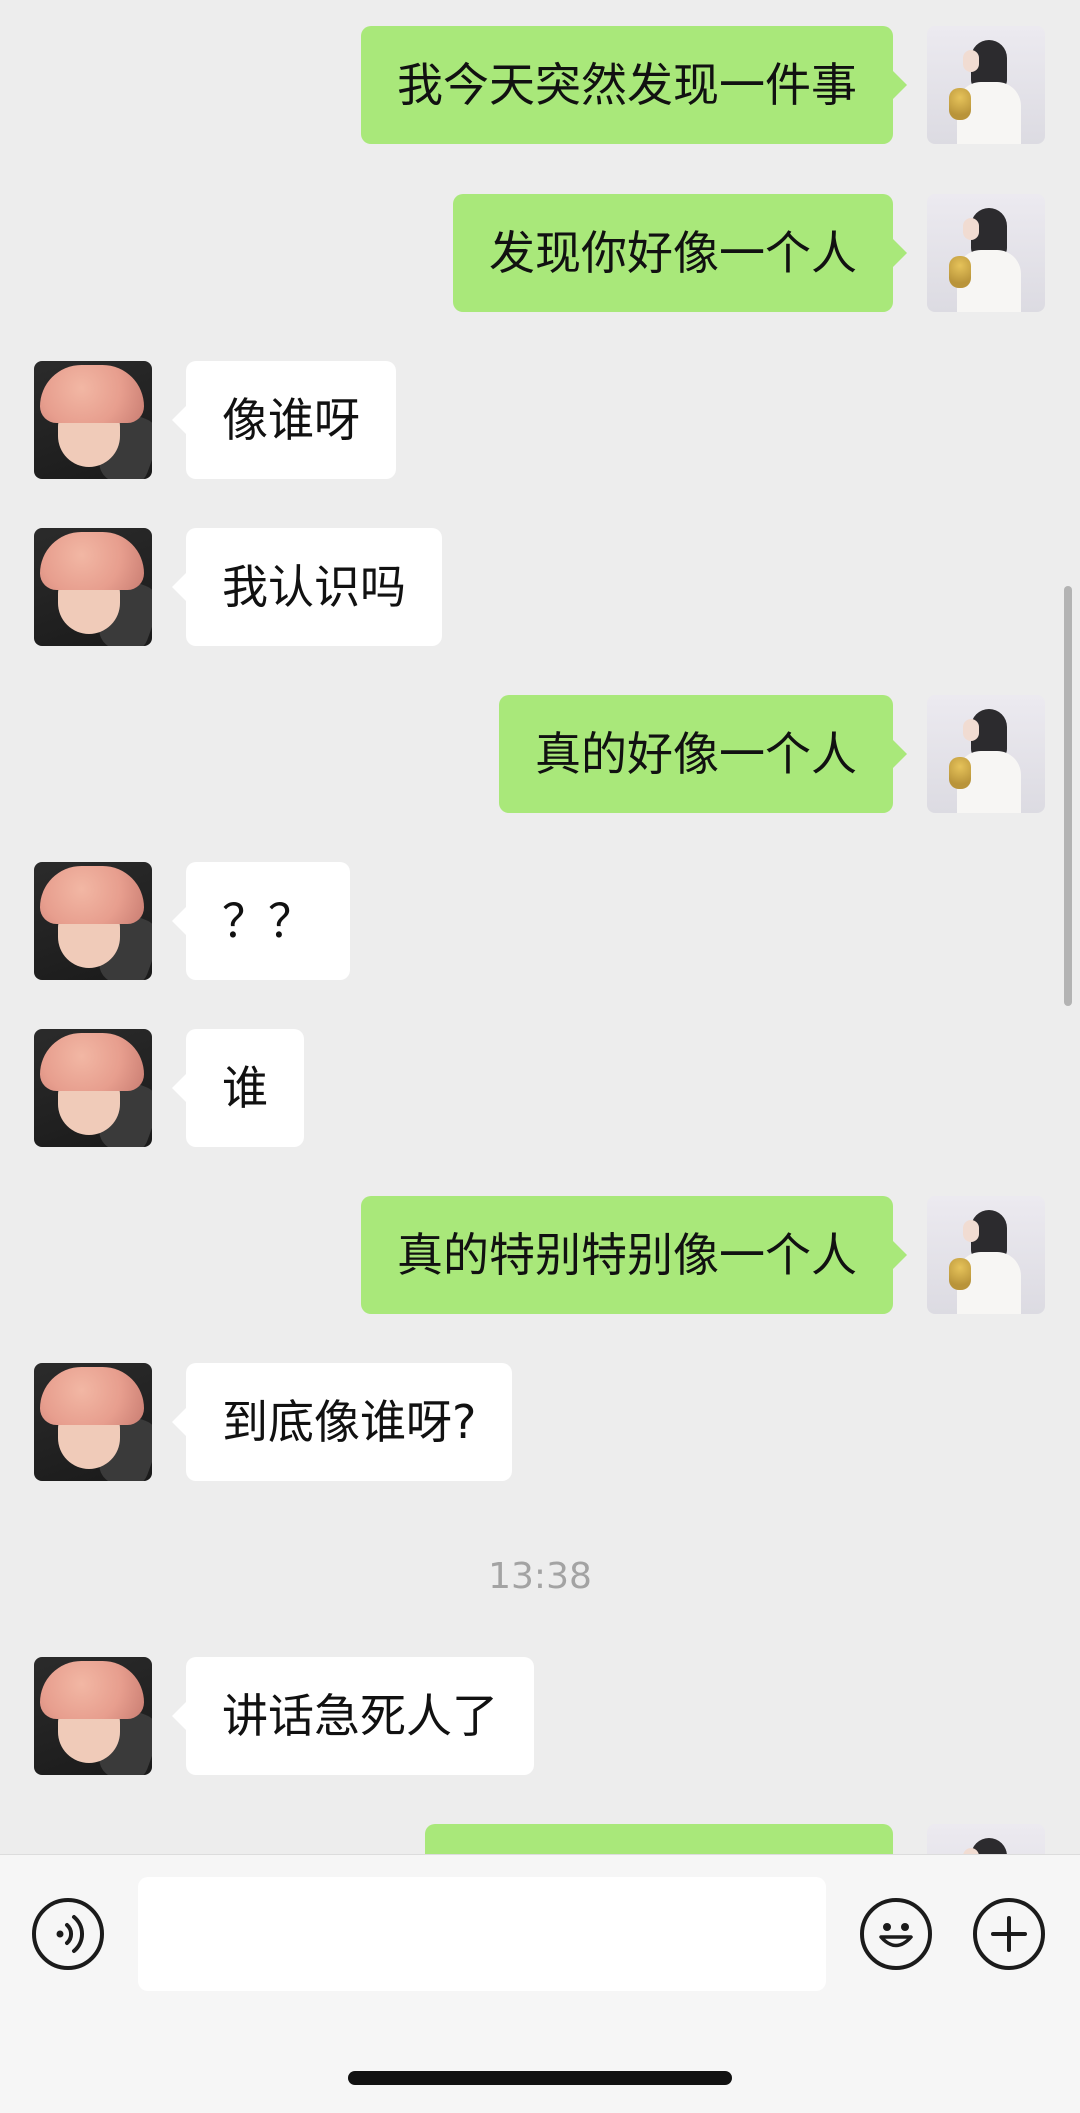  I want to click on chat-message-received: 像谁呀, so click(540, 420).